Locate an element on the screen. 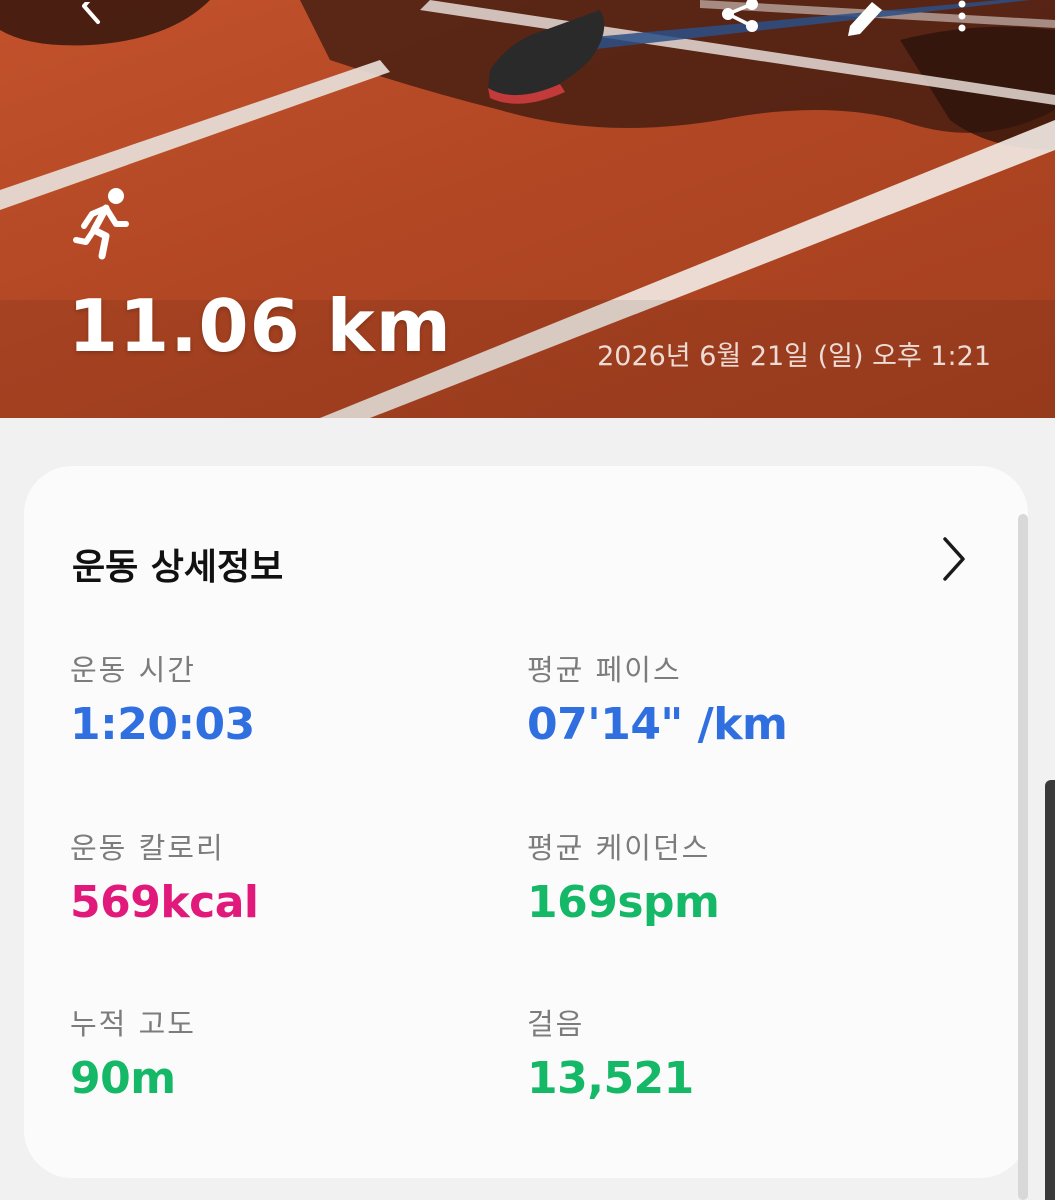  chevron-right-icon is located at coordinates (954, 559).